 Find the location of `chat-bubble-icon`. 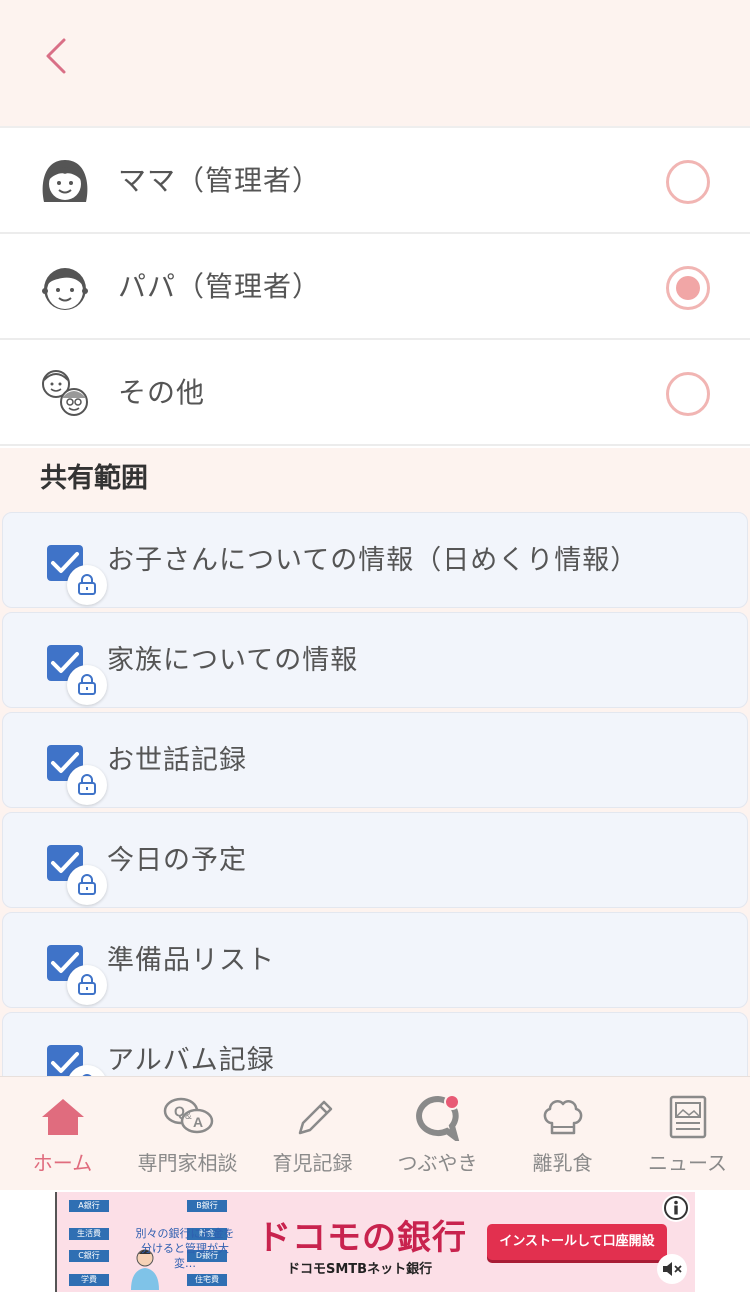

chat-bubble-icon is located at coordinates (438, 1117).